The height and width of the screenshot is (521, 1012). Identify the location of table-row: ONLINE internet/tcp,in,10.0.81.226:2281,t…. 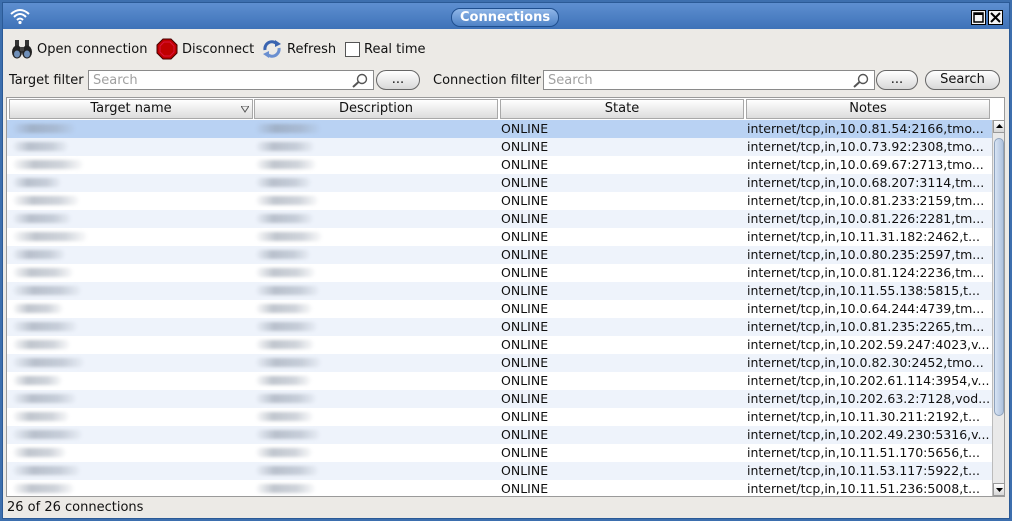
(499, 219).